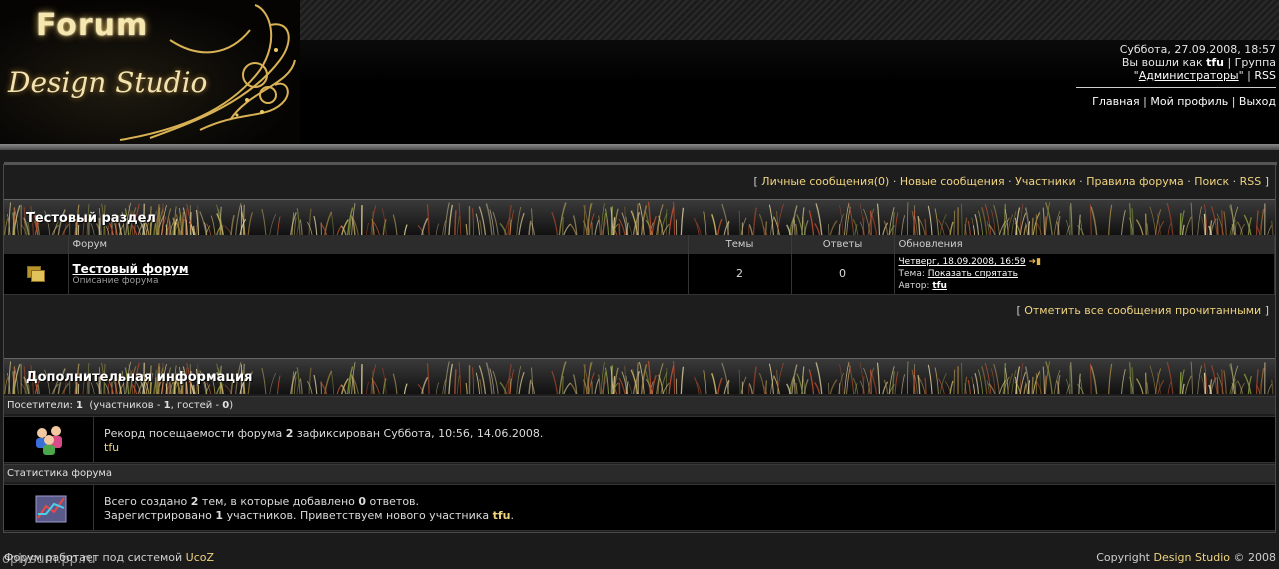 This screenshot has height=569, width=1279. What do you see at coordinates (1251, 62) in the screenshot?
I see `group-label: | Группа` at bounding box center [1251, 62].